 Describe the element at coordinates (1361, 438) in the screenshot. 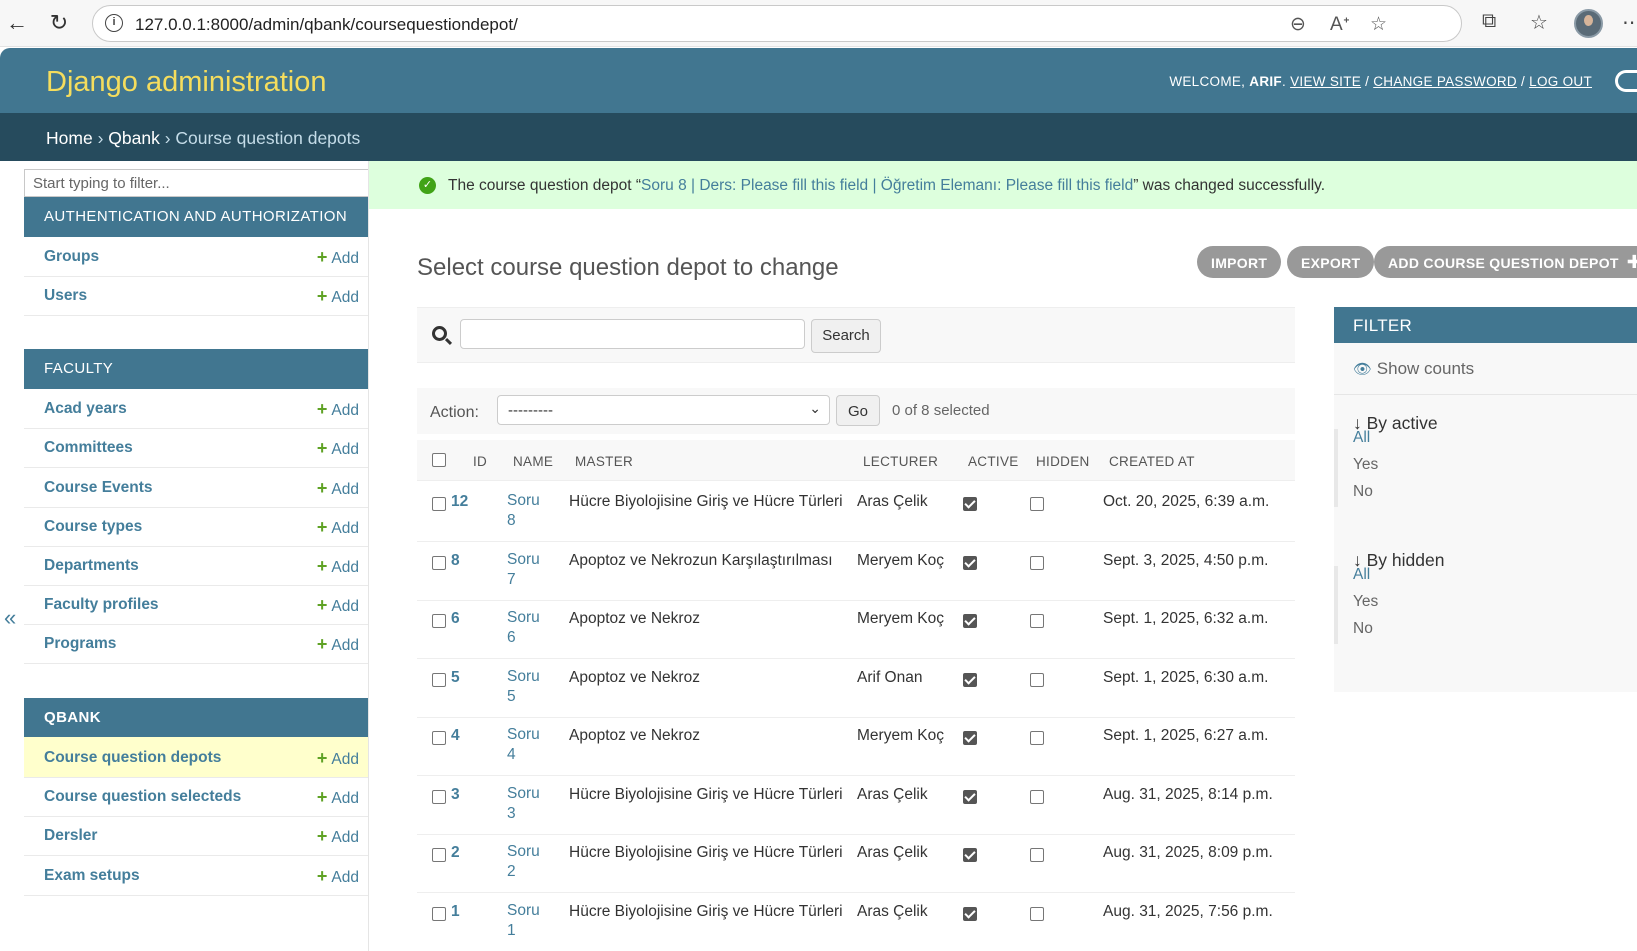

I see `filter-active-all: All` at that location.